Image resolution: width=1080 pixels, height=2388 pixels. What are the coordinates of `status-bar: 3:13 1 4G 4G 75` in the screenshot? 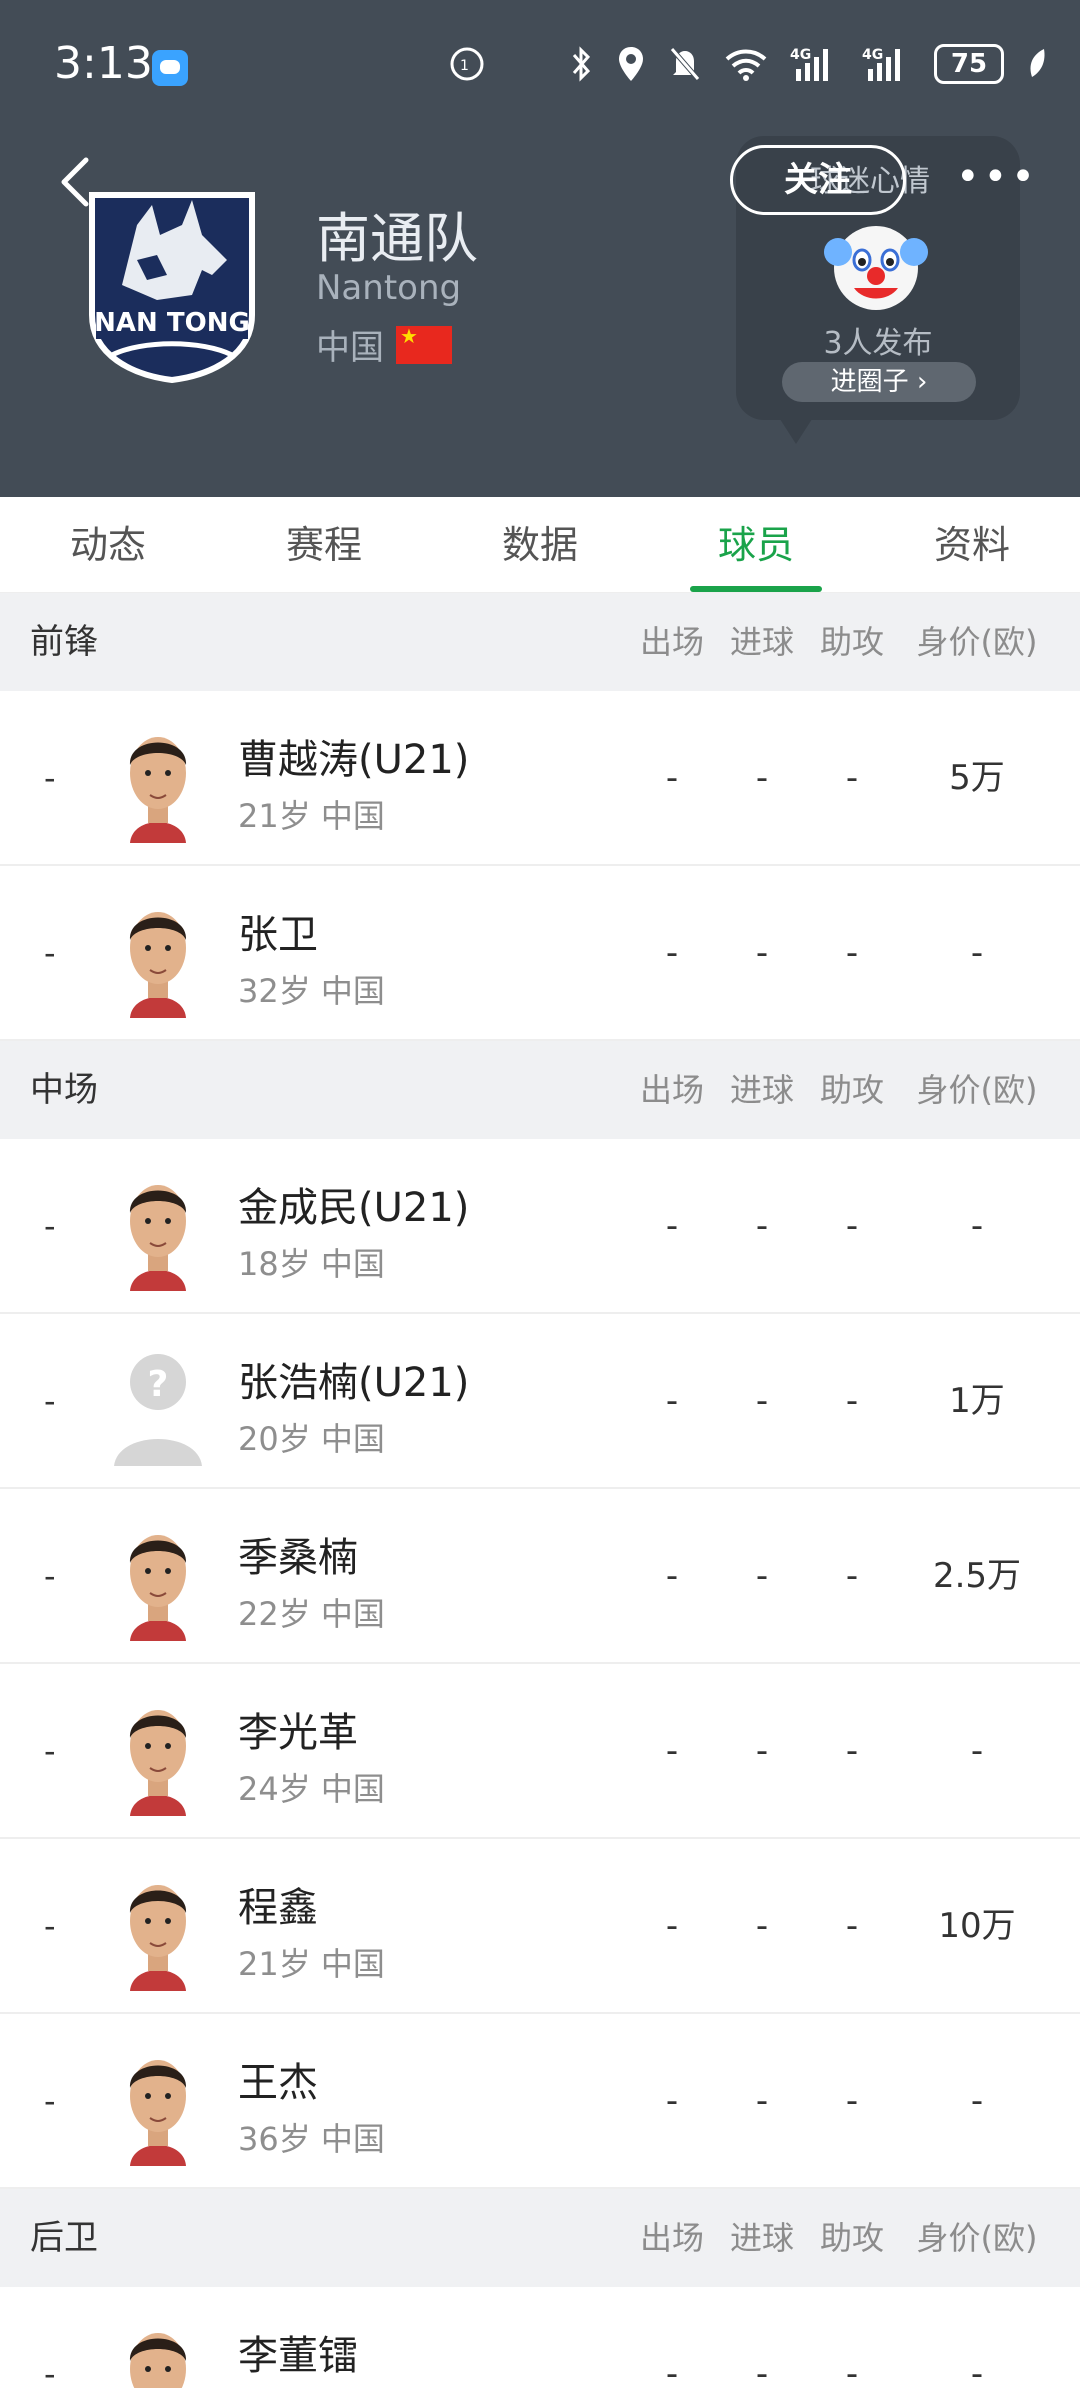 It's located at (540, 65).